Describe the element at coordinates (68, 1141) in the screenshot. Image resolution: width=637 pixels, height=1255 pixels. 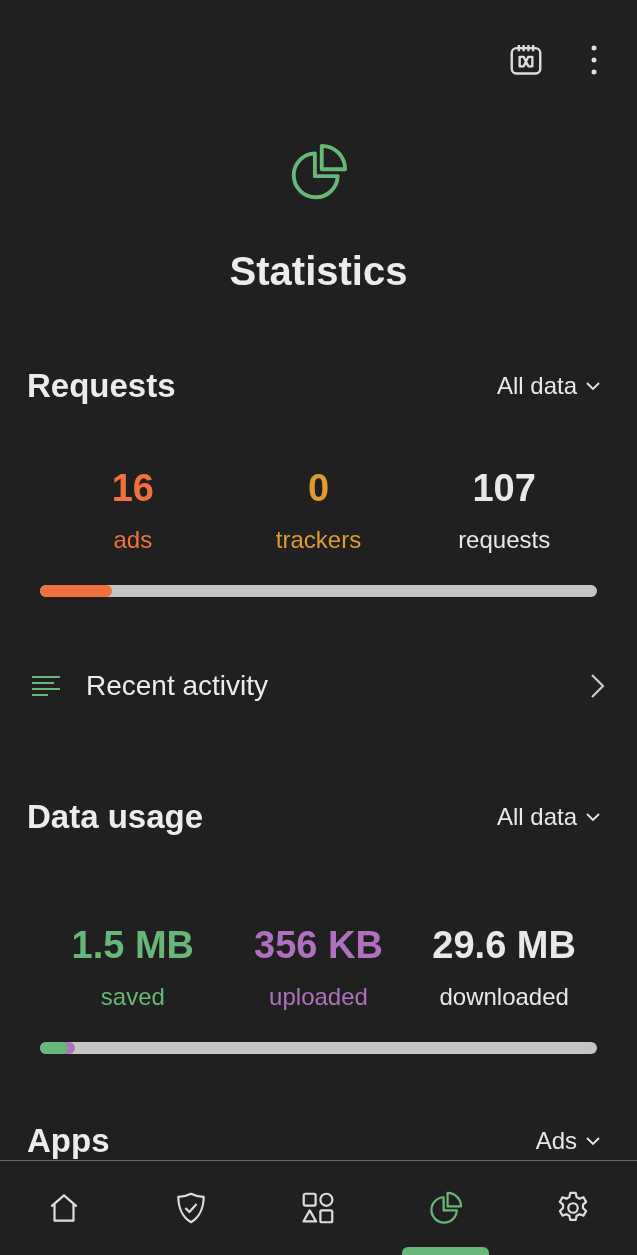
I see `section-title: Apps` at that location.